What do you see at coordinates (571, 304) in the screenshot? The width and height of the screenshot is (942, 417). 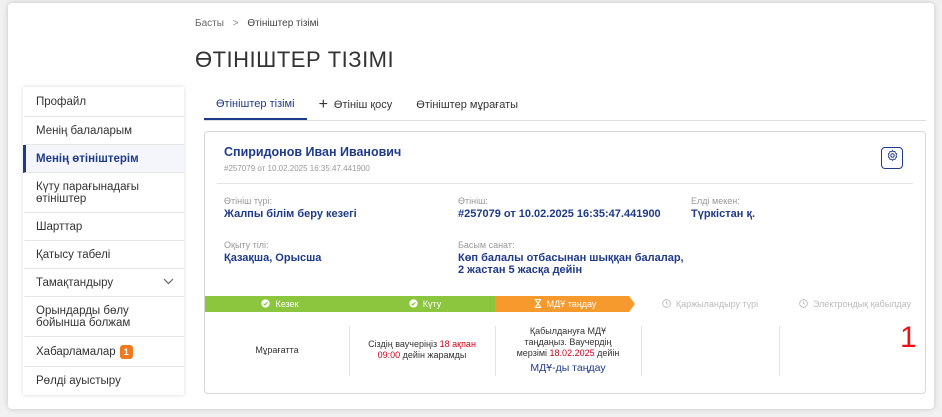 I see `step-label: МДҰ таңдау` at bounding box center [571, 304].